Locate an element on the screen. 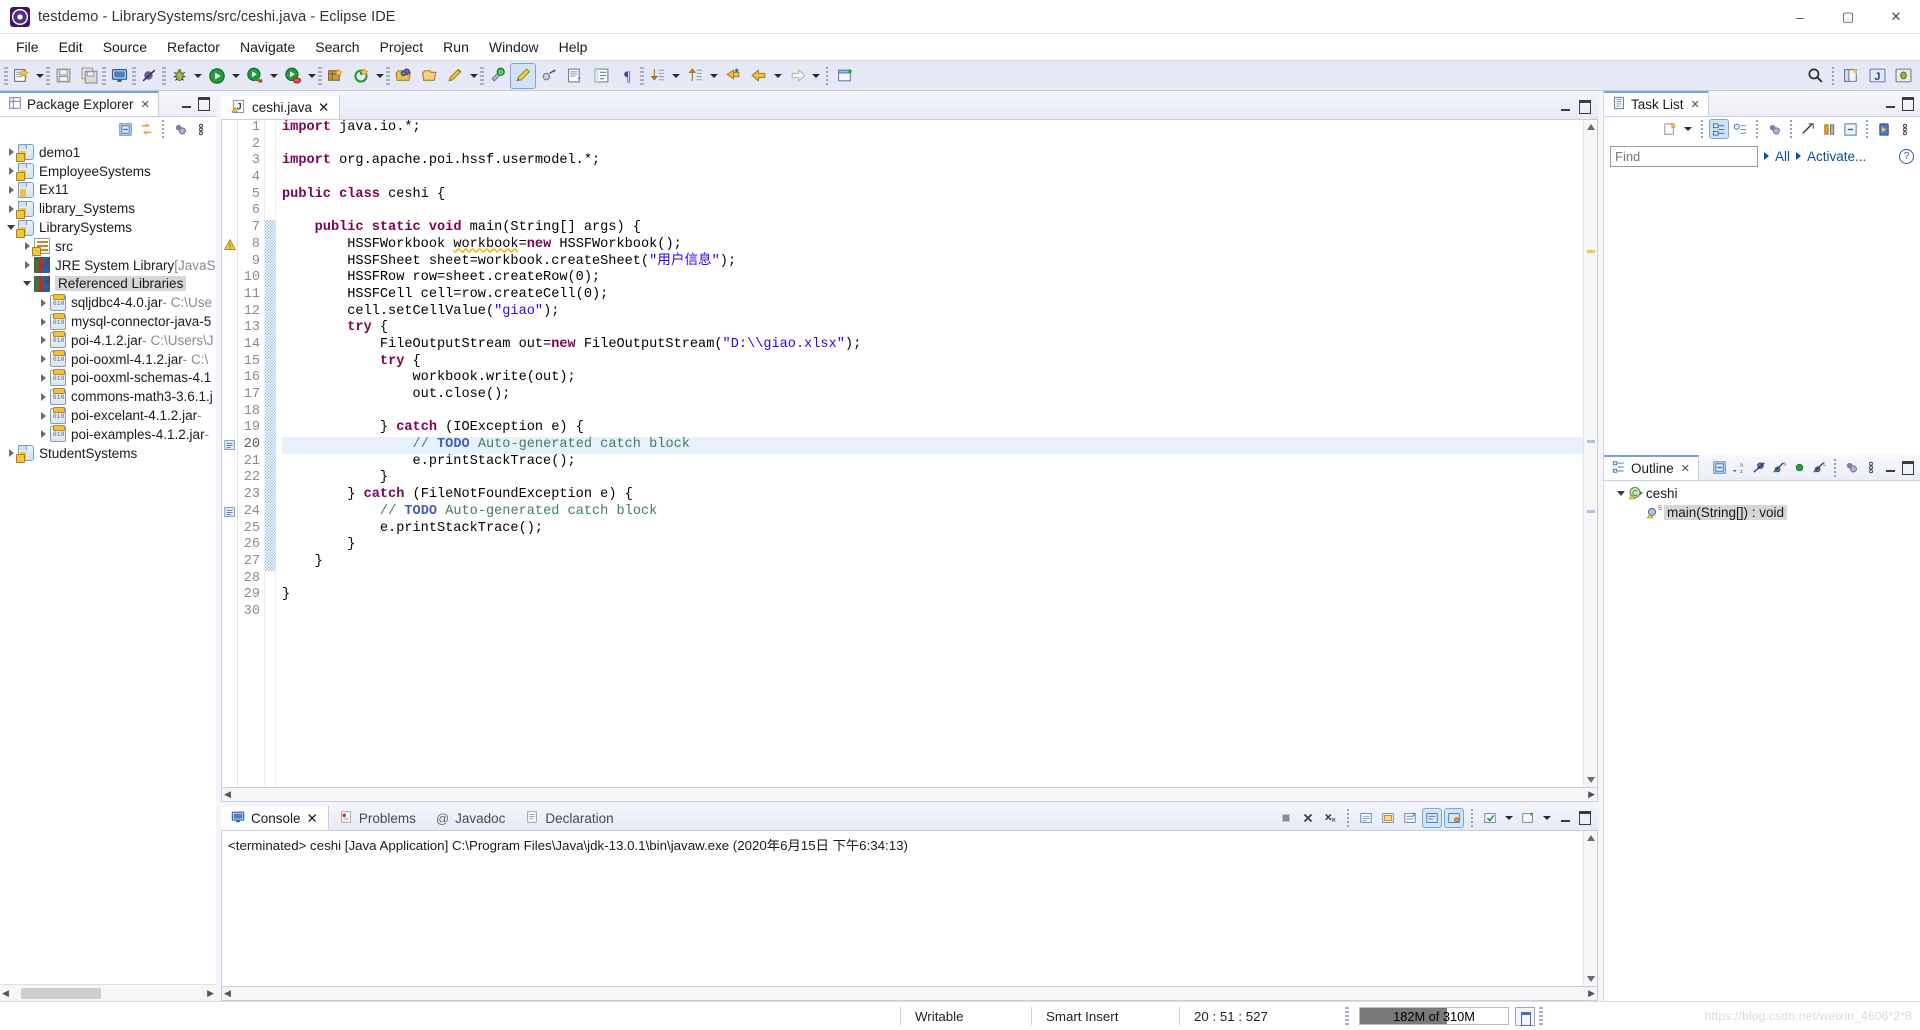 The height and width of the screenshot is (1030, 1920). view-filters-icon is located at coordinates (180, 129).